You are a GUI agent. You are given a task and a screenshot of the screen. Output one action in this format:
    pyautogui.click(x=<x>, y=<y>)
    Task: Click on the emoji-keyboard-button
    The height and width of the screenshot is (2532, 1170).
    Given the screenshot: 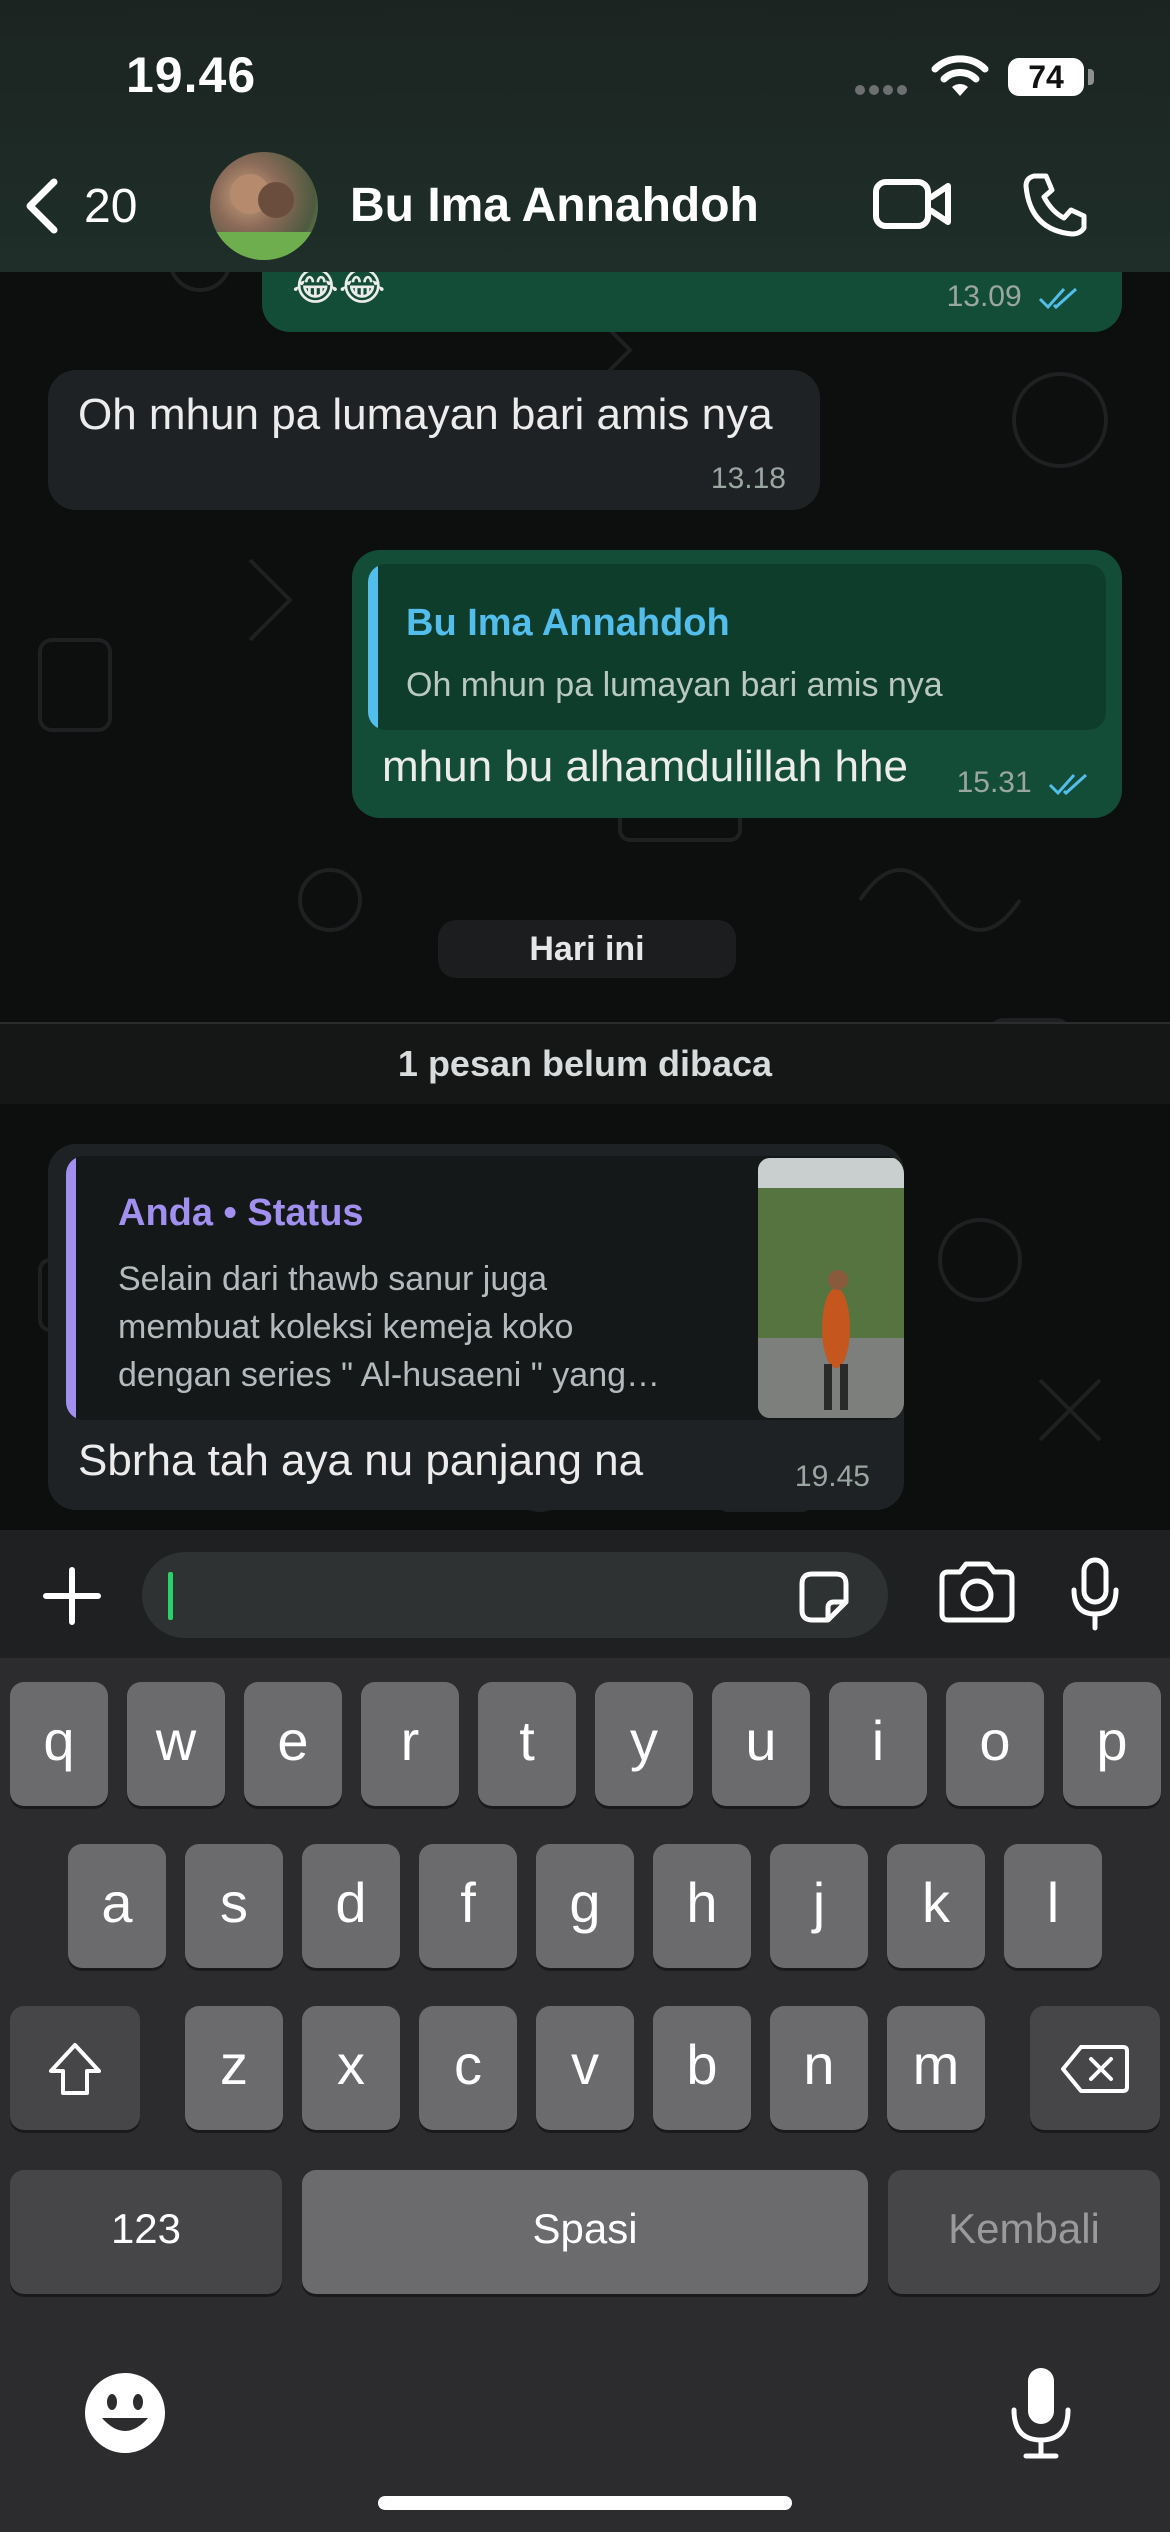 What is the action you would take?
    pyautogui.click(x=125, y=2415)
    